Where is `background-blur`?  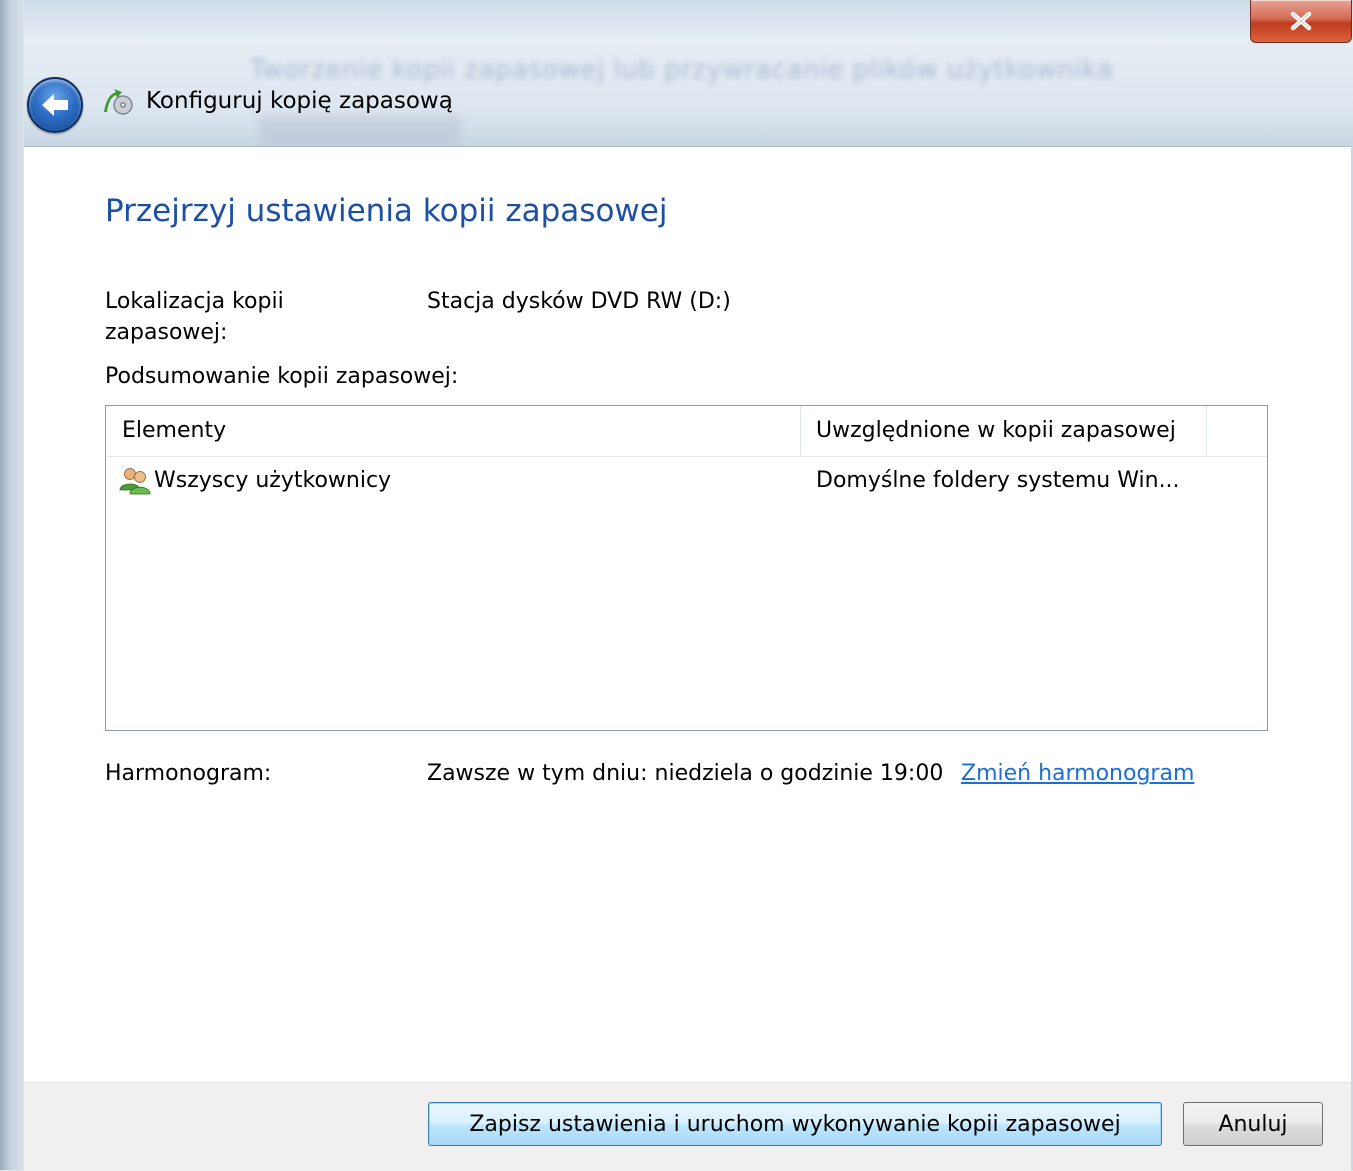 background-blur is located at coordinates (360, 130).